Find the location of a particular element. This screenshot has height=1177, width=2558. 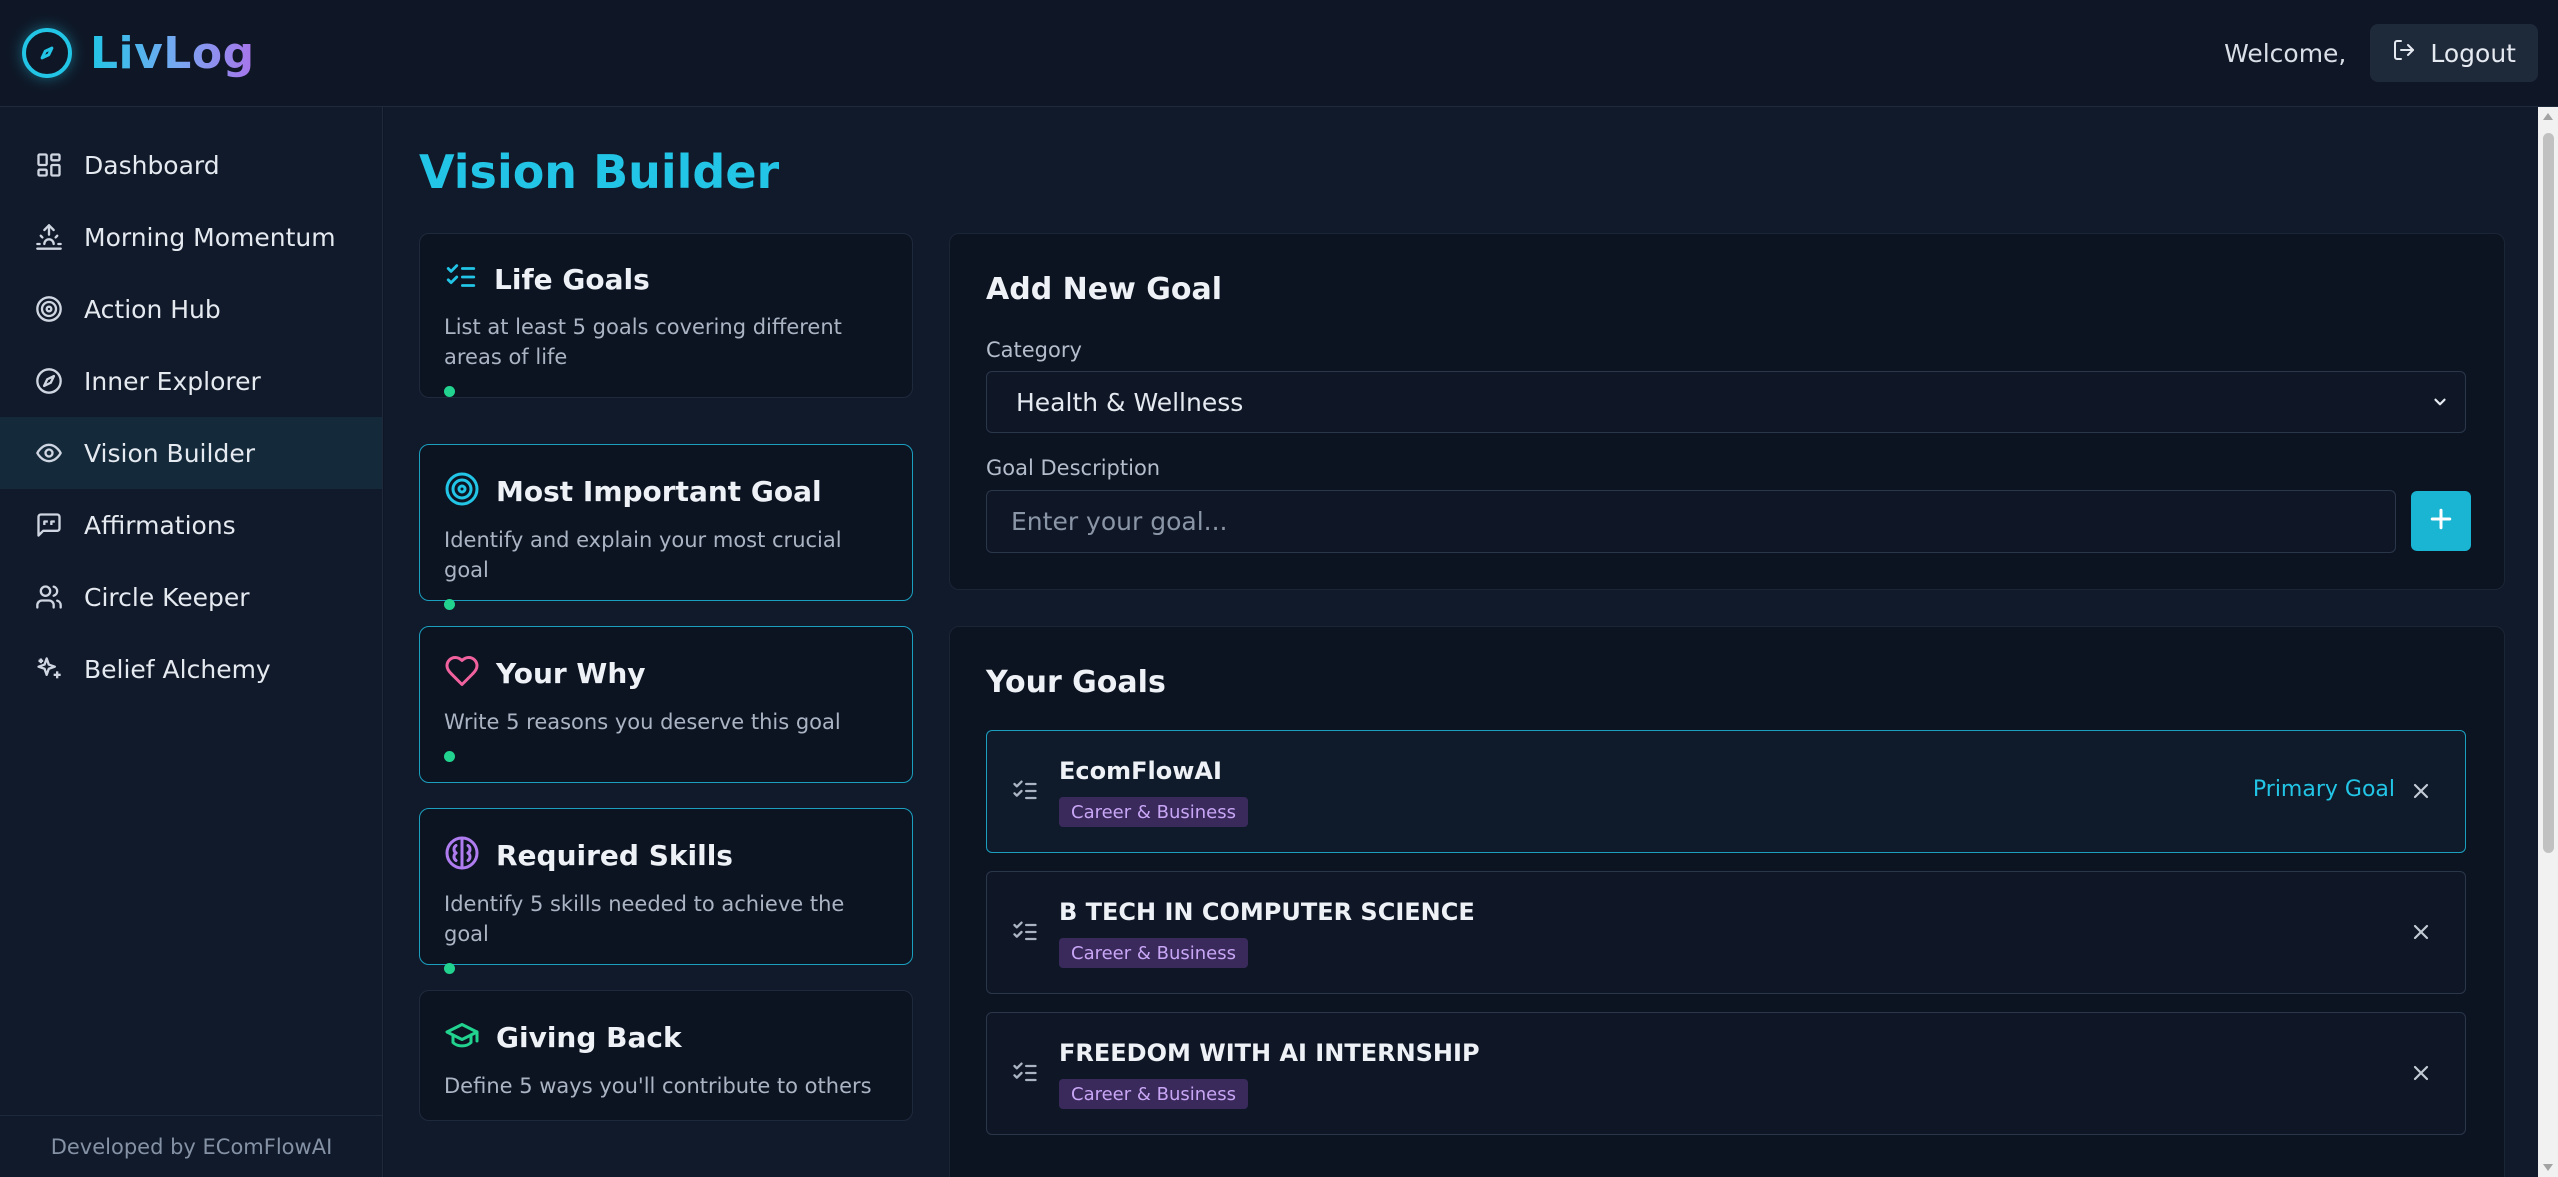

brand: LivLog is located at coordinates (138, 53).